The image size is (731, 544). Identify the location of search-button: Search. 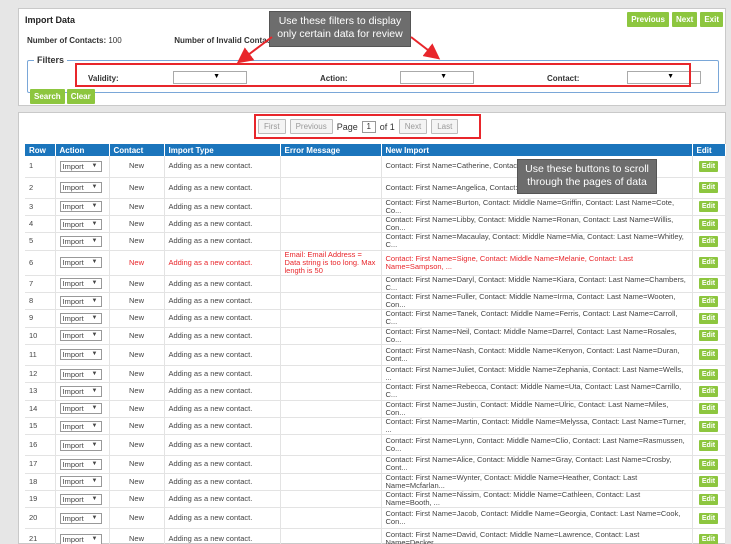
(47, 96).